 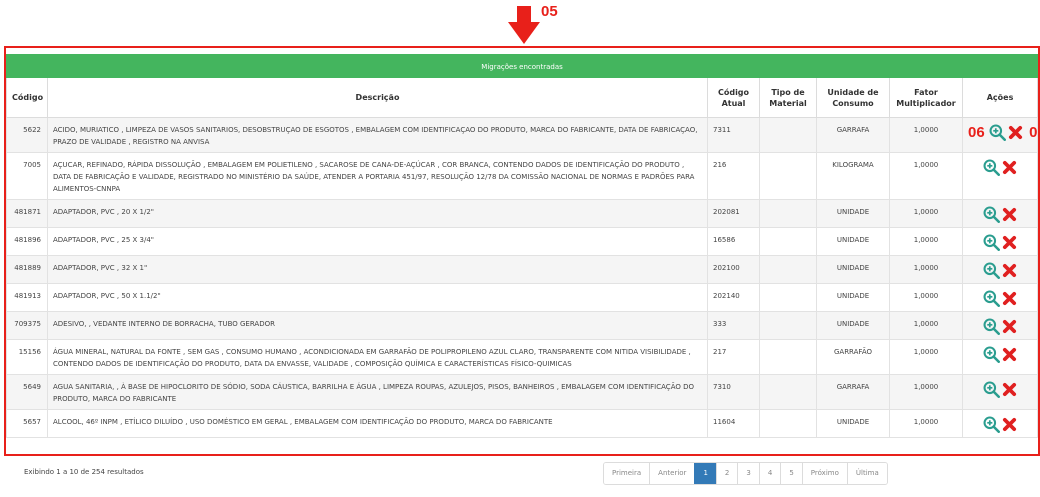 I want to click on cell-unidade: KILOGRAMA, so click(x=853, y=176).